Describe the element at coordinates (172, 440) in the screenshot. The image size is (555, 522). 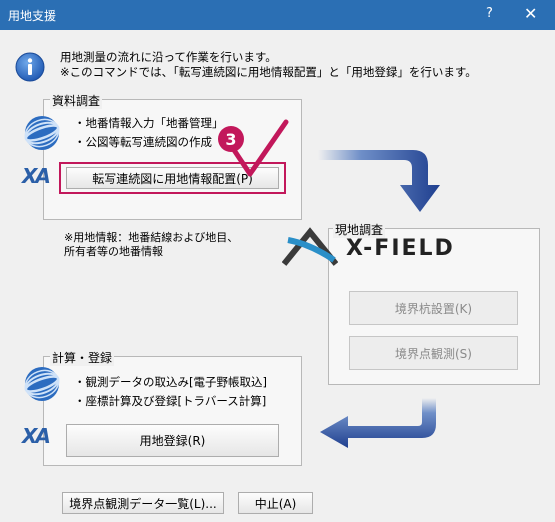
I see `yochi-touroku-button: 用地登録(R)` at that location.